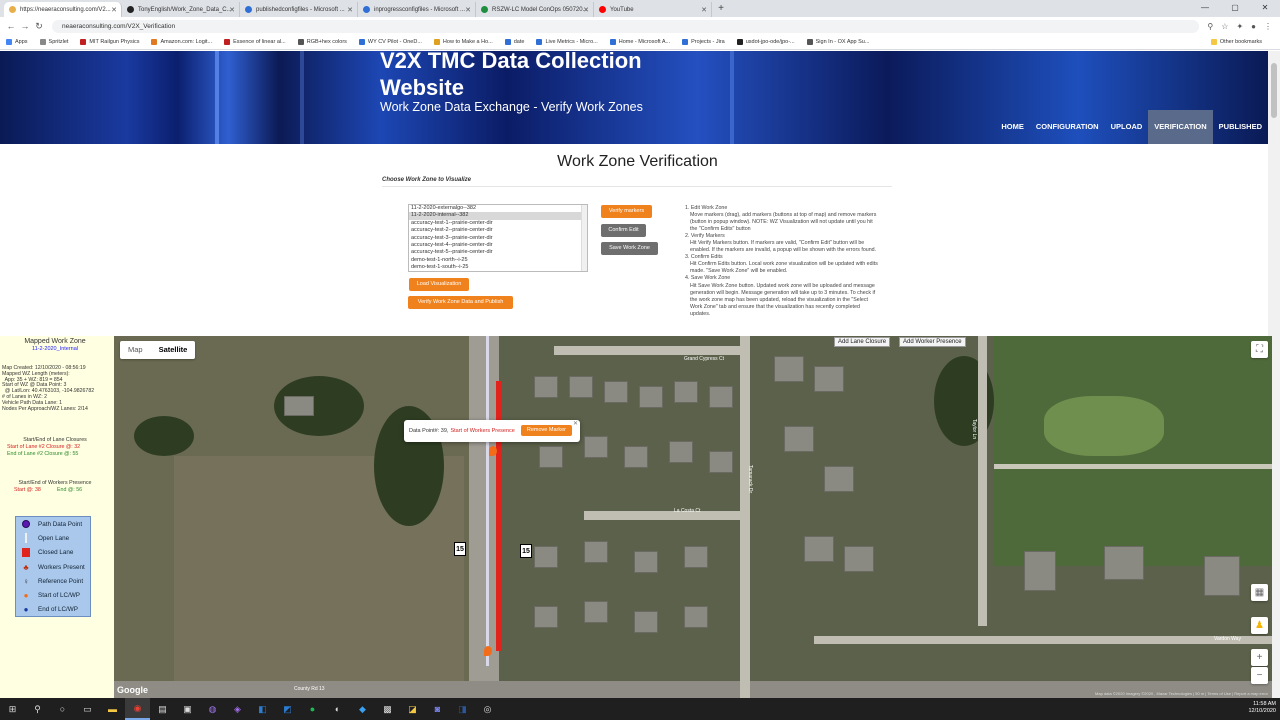 The height and width of the screenshot is (720, 1280). Describe the element at coordinates (63, 9) in the screenshot. I see `browser-tab: https://neaeraconsulting.com/V2... ✕` at that location.